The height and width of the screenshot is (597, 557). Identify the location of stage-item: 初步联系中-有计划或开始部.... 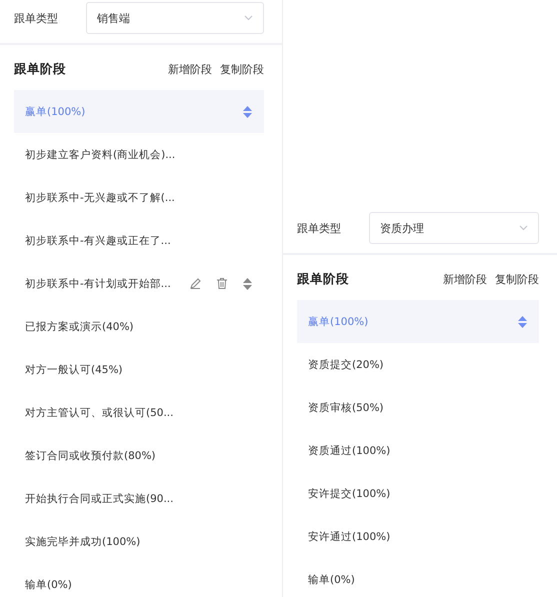
(139, 283).